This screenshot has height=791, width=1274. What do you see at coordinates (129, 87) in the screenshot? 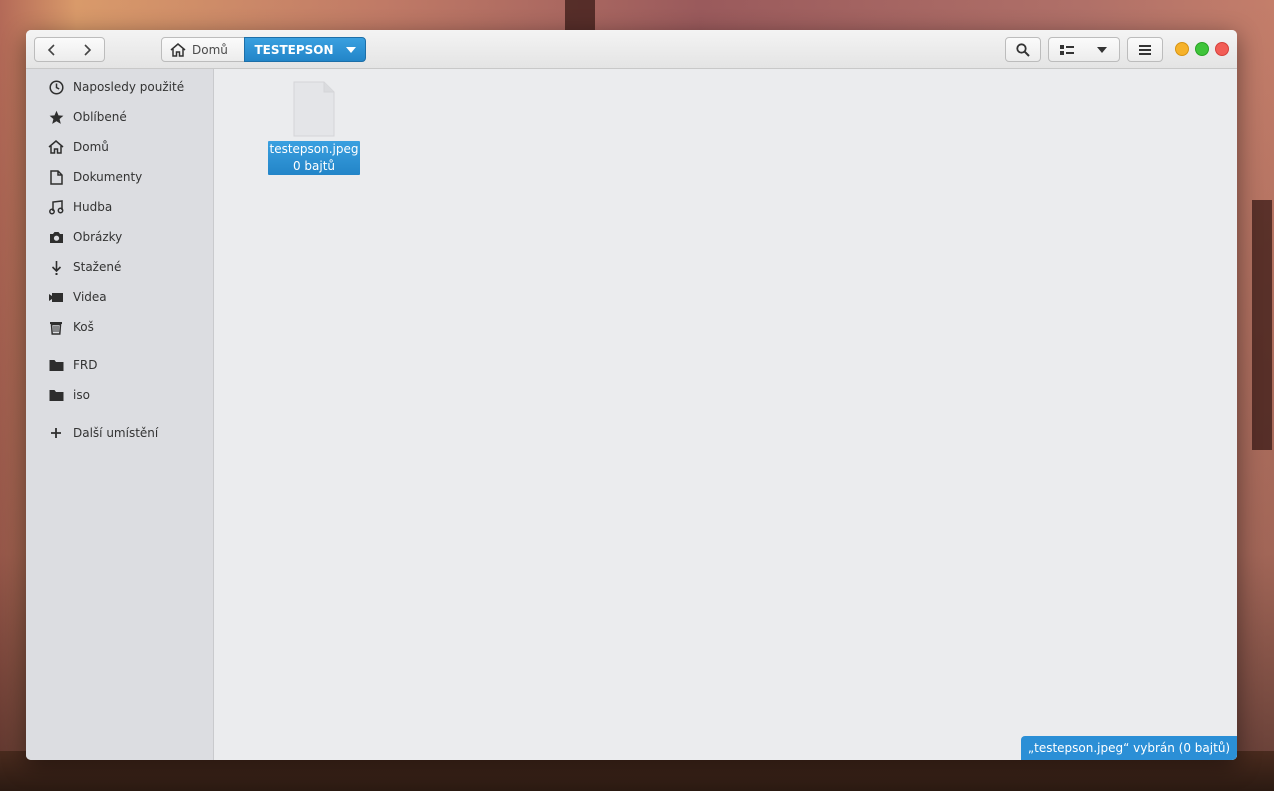
I see `sidebar-item-label: Naposledy použité` at bounding box center [129, 87].